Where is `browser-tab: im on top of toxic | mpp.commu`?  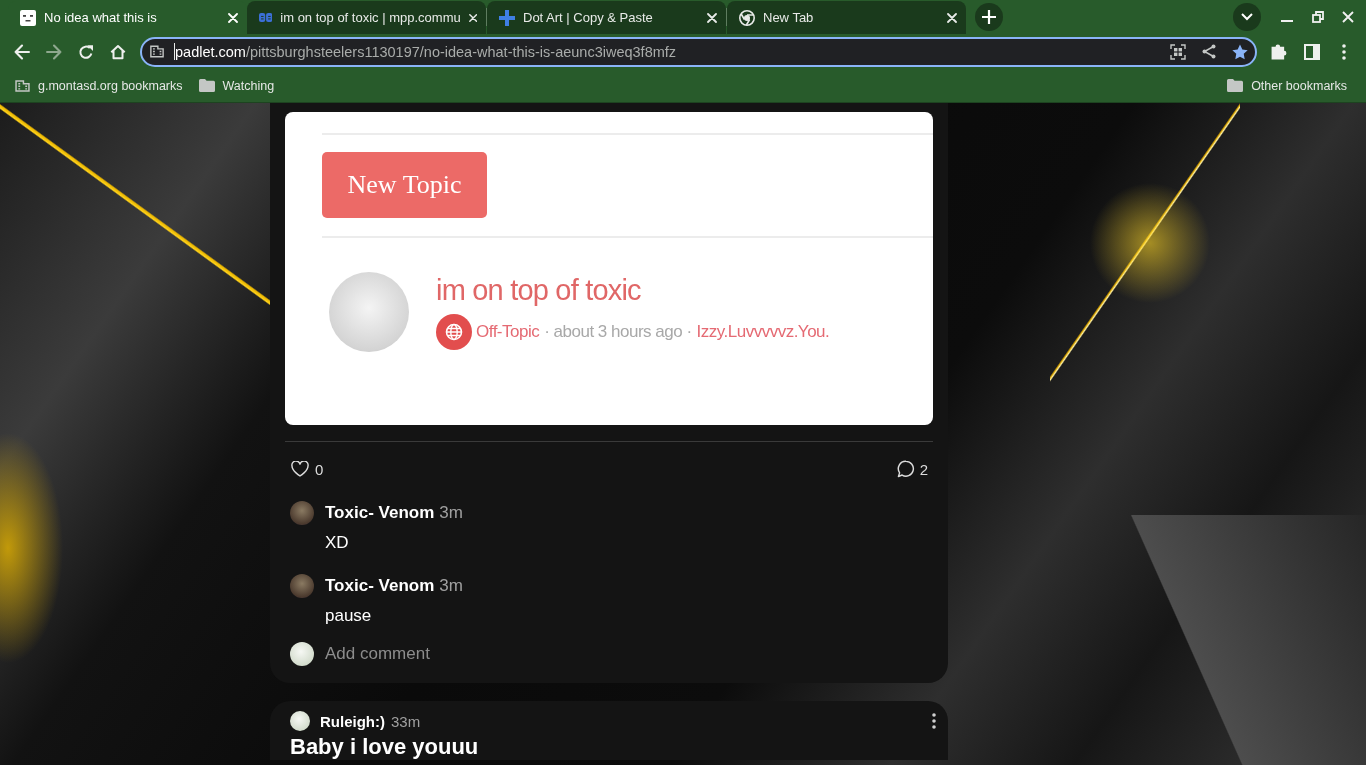 browser-tab: im on top of toxic | mpp.commu is located at coordinates (366, 17).